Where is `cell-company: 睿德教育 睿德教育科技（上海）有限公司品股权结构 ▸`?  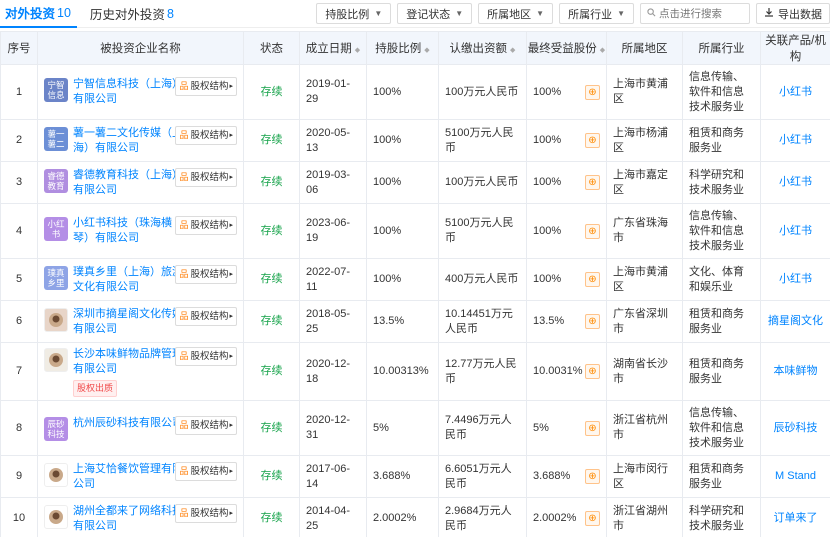 cell-company: 睿德教育 睿德教育科技（上海）有限公司品股权结构 ▸ is located at coordinates (140, 182).